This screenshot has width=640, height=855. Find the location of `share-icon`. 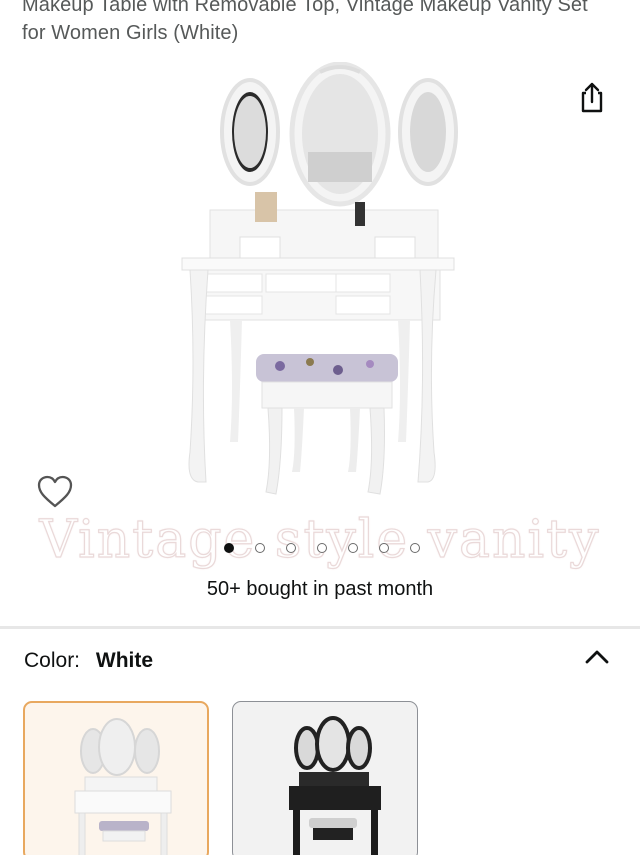

share-icon is located at coordinates (592, 97).